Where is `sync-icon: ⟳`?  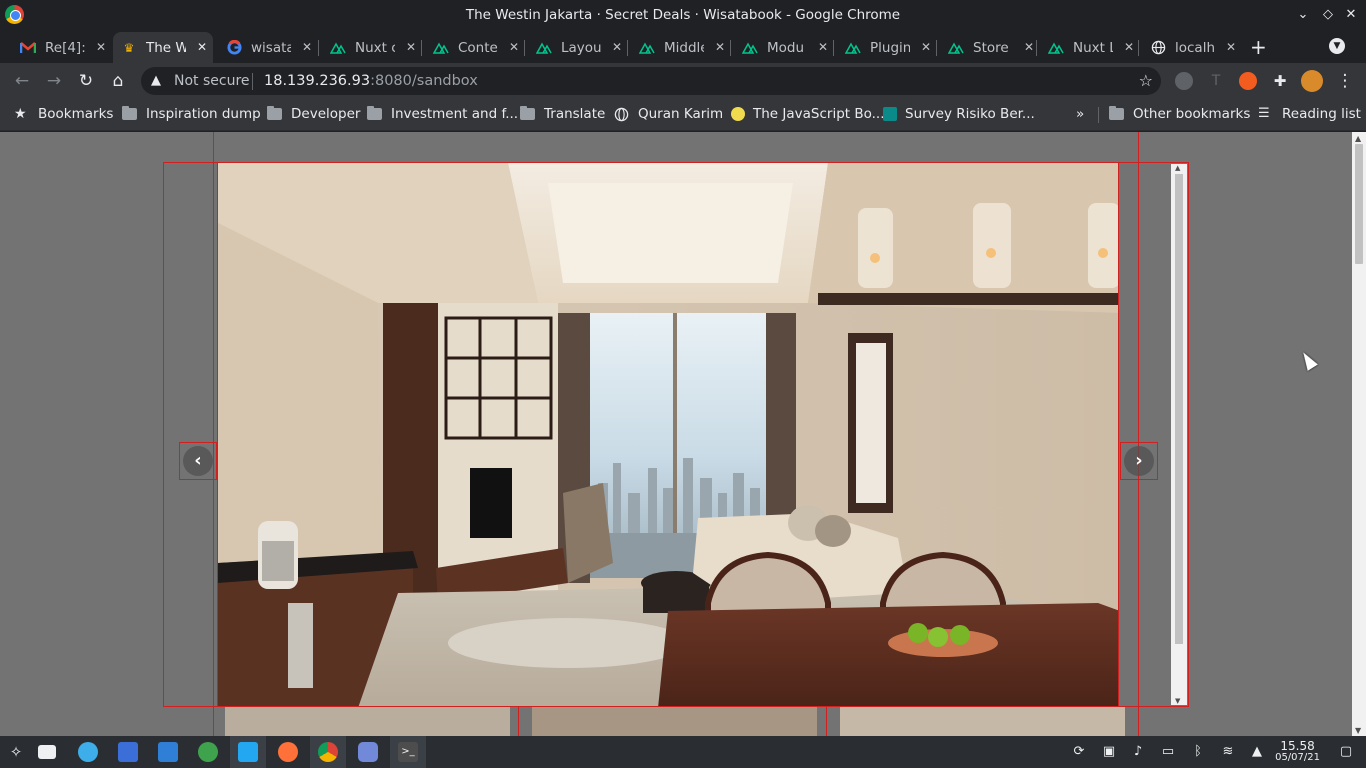 sync-icon: ⟳ is located at coordinates (1079, 752).